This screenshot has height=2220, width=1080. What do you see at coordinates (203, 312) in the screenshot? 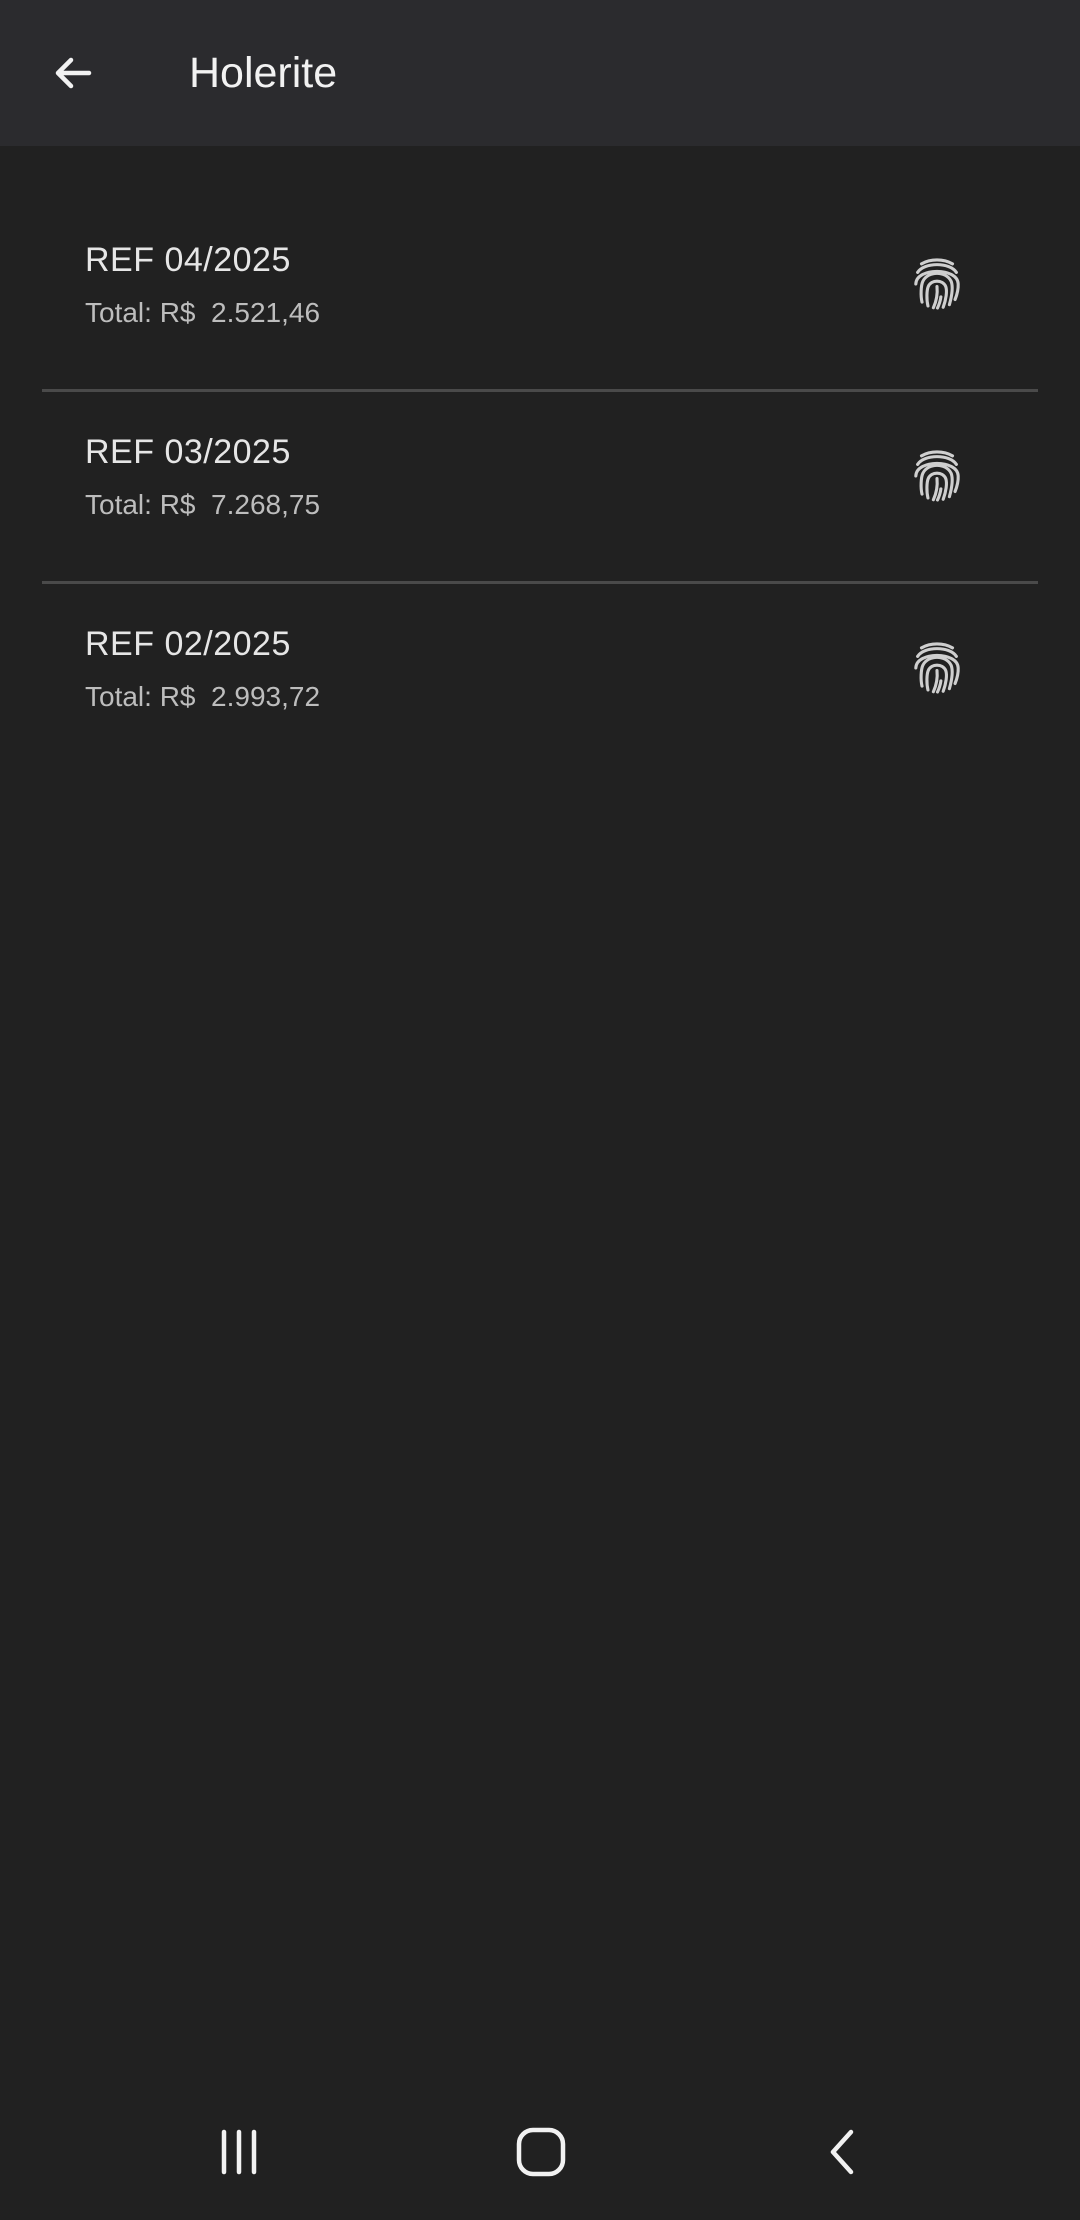
I see `payslip-total: Total: R$ 2.521,46` at bounding box center [203, 312].